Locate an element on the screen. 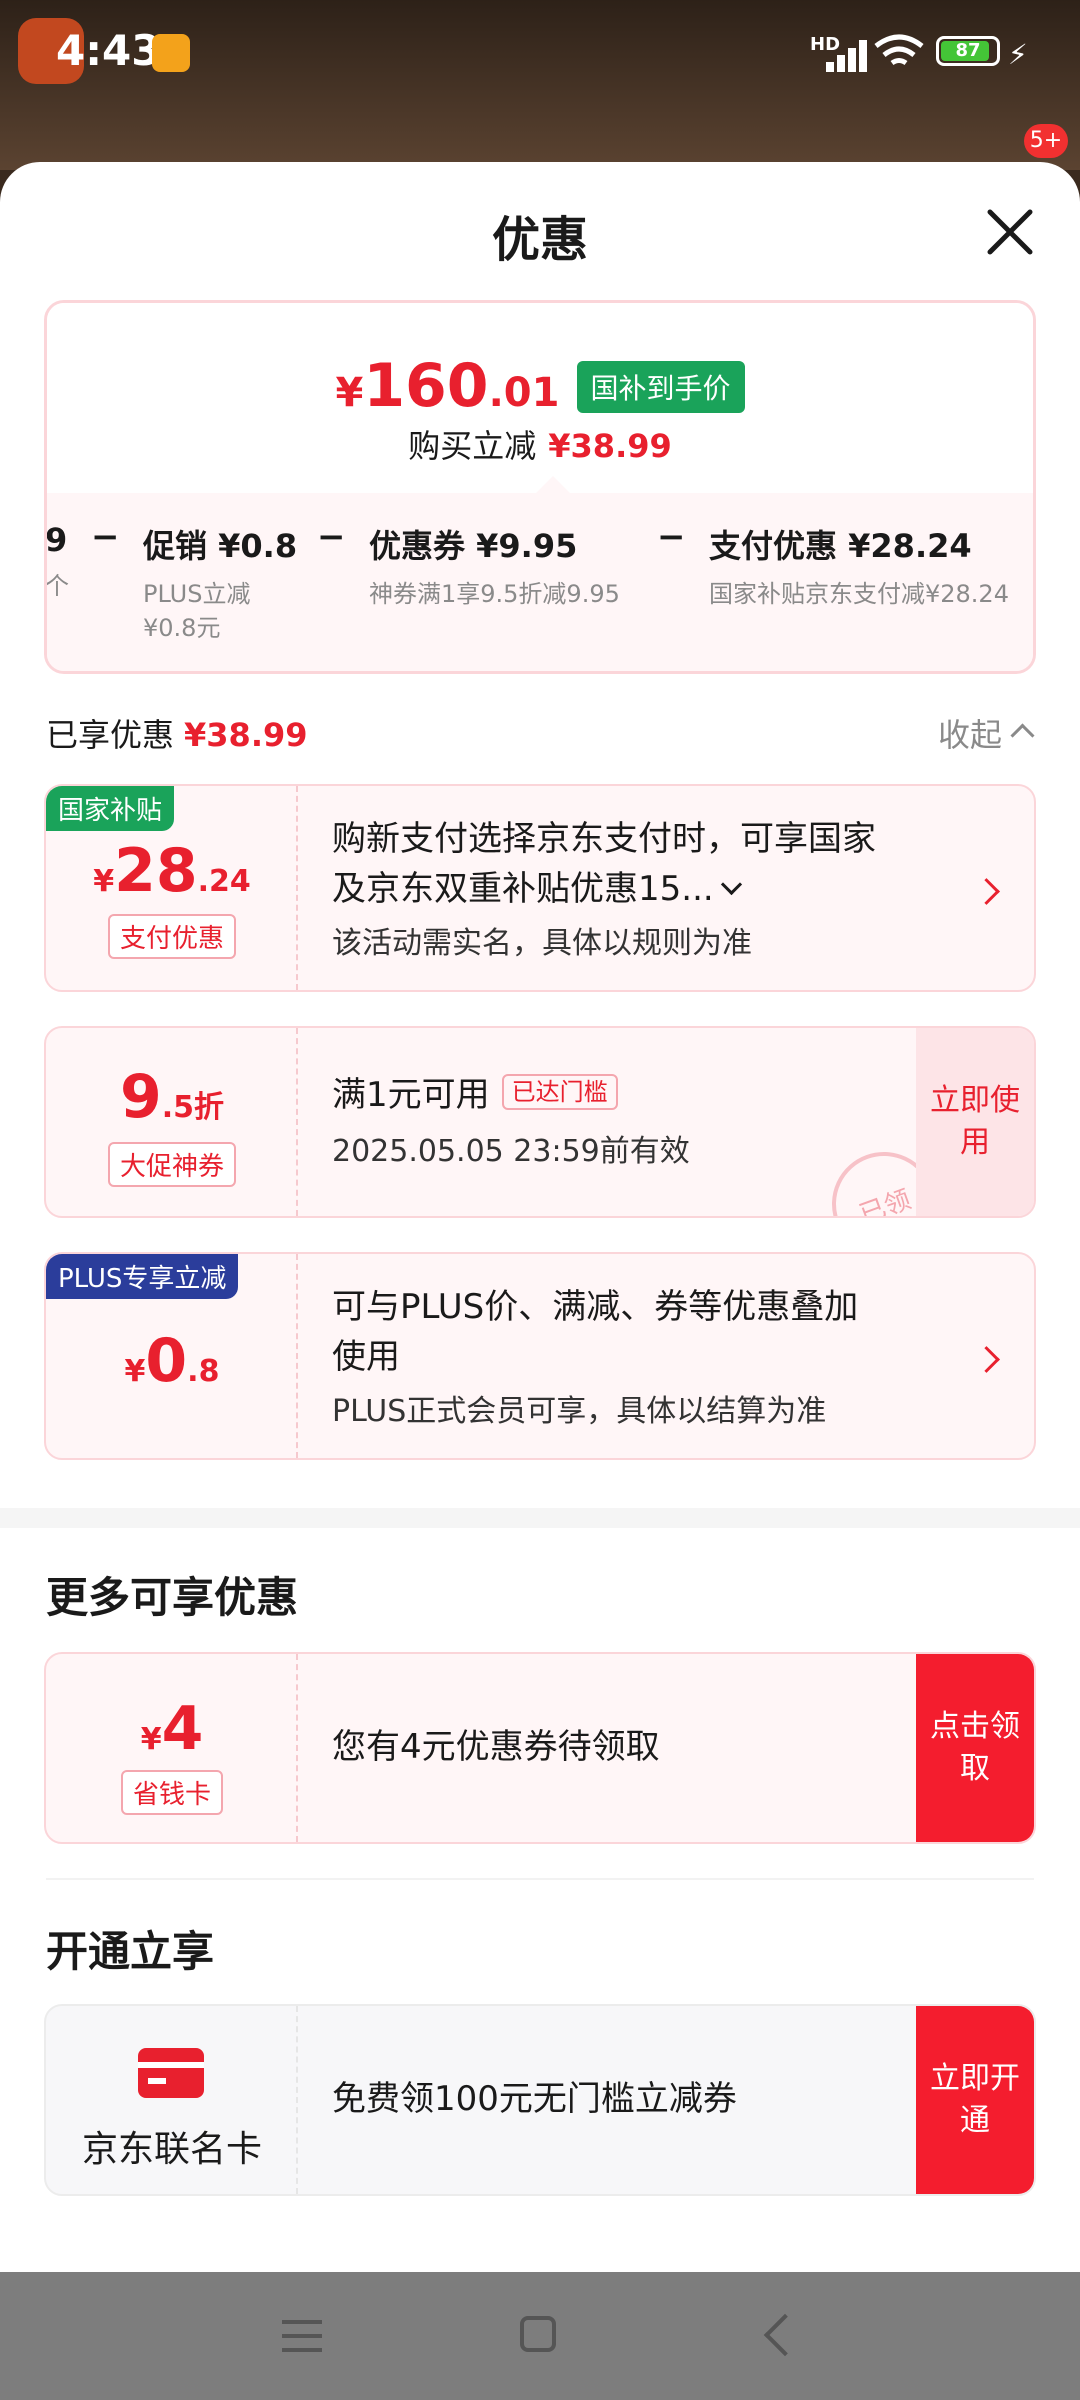 The height and width of the screenshot is (2400, 1080). more-offers-title: 更多可享优惠 is located at coordinates (172, 1597).